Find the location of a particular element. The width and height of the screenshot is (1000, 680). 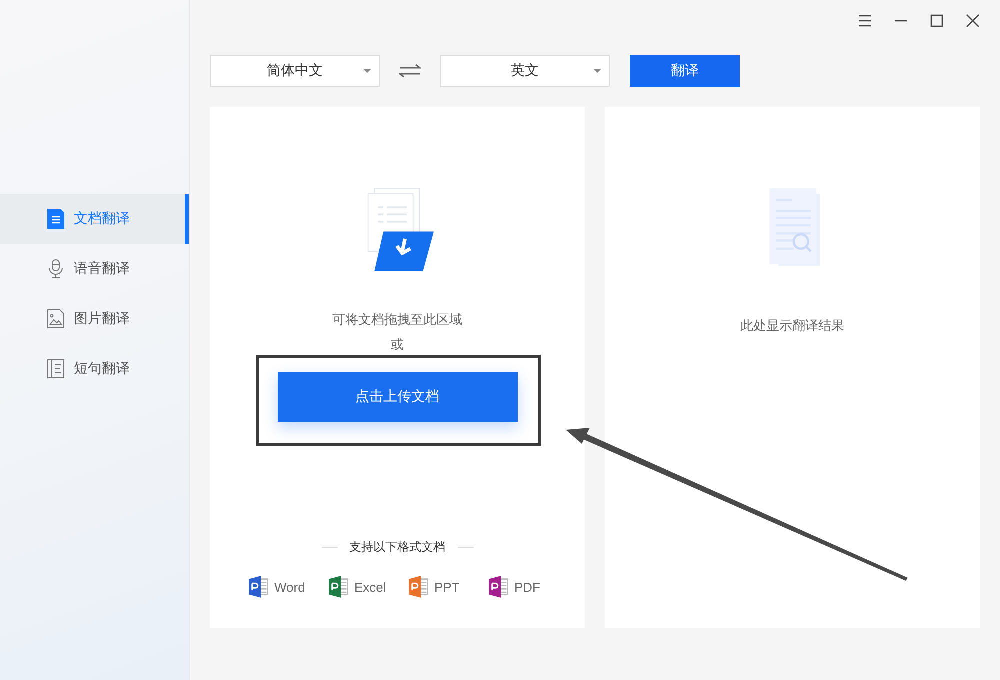

sidebar-item: 语音翻译 is located at coordinates (94, 269).